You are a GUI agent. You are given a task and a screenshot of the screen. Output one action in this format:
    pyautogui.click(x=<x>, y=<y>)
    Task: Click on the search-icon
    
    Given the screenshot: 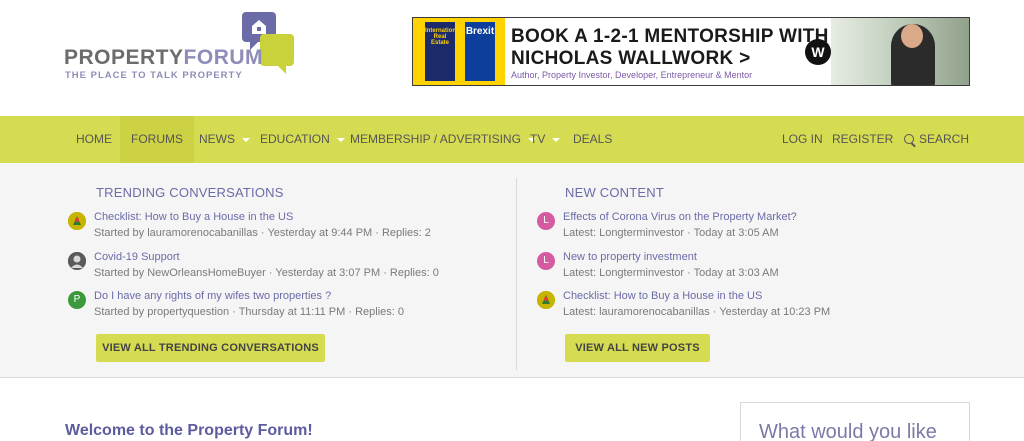 What is the action you would take?
    pyautogui.click(x=909, y=139)
    